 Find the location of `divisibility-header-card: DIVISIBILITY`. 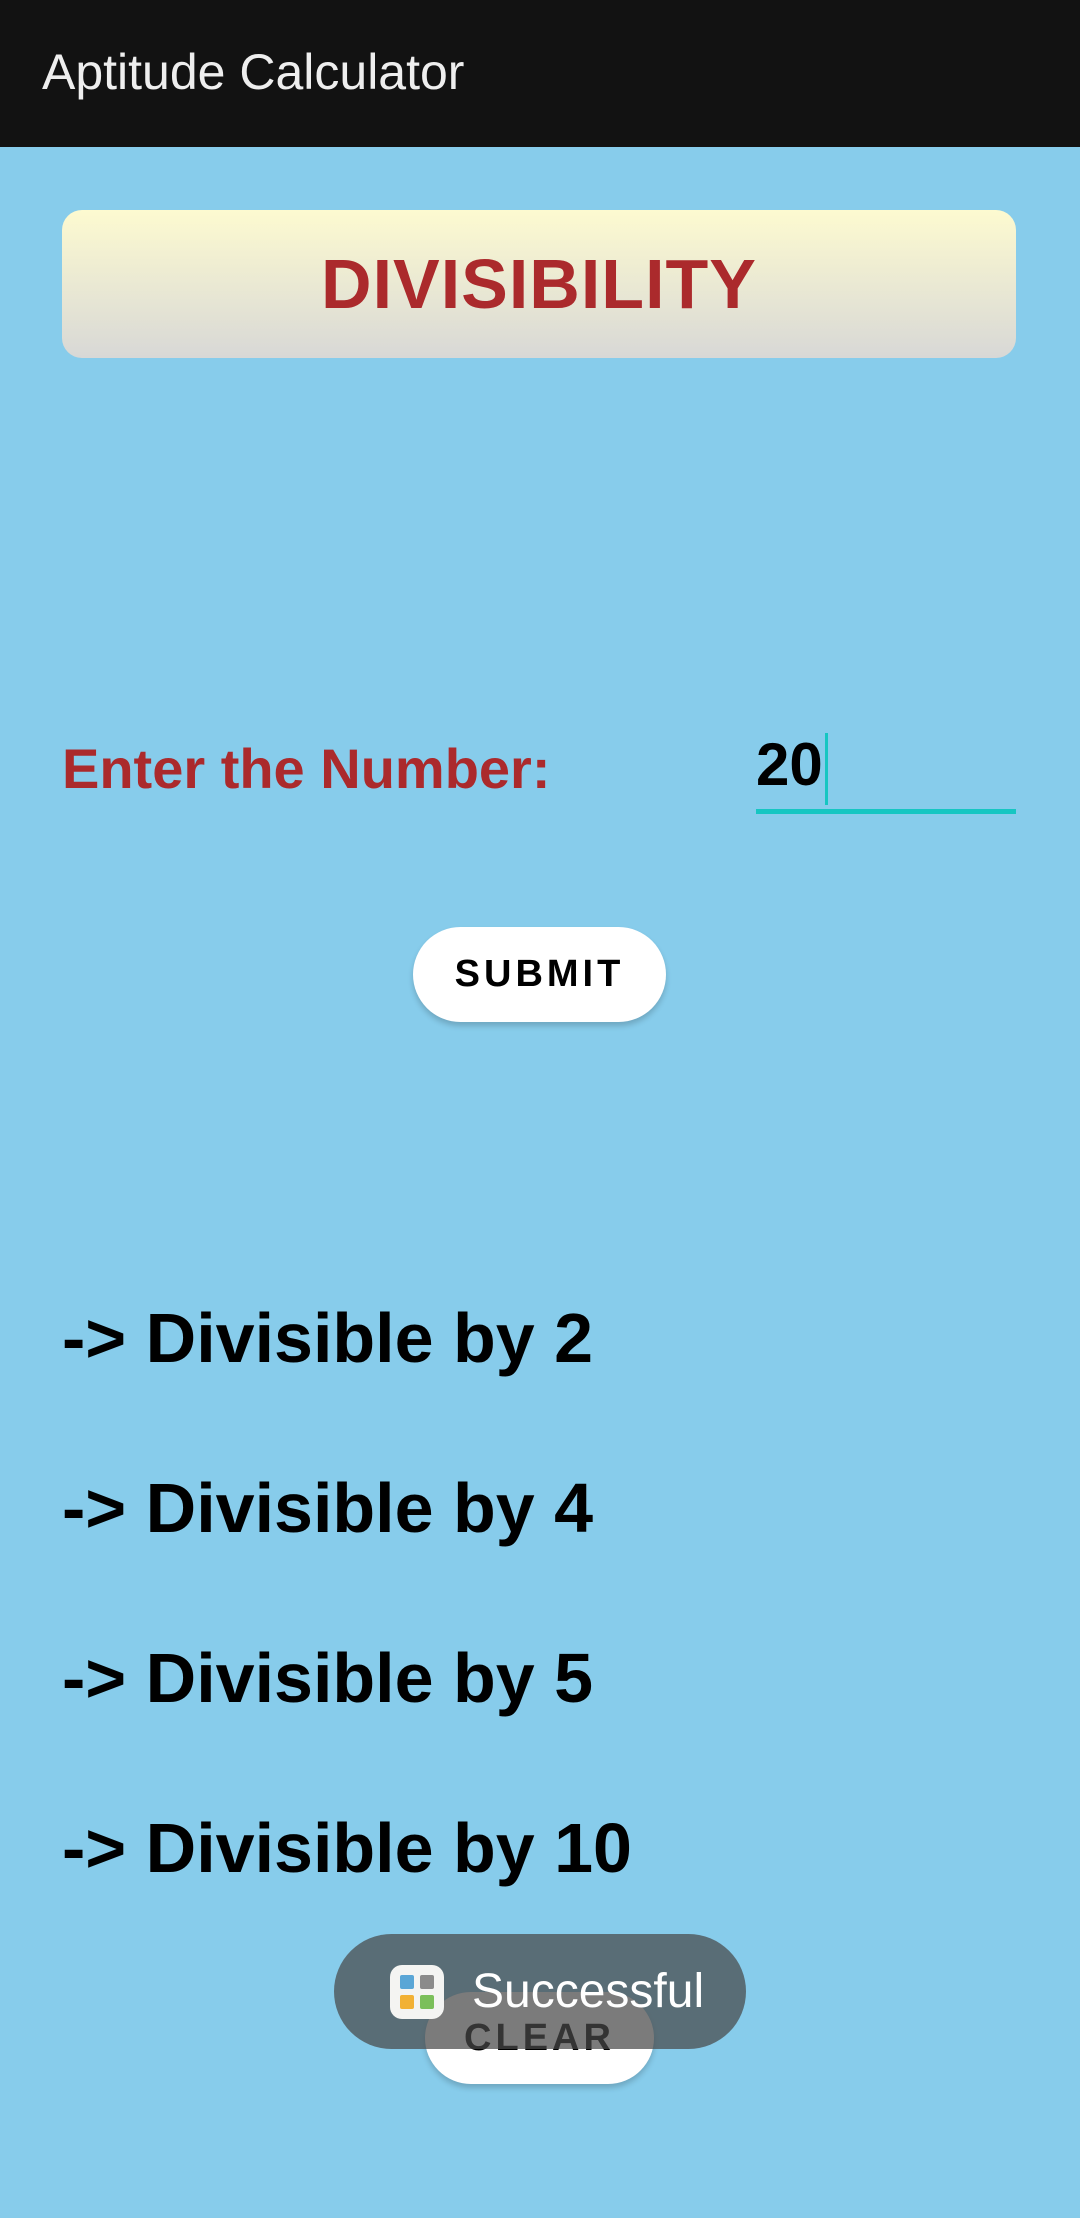

divisibility-header-card: DIVISIBILITY is located at coordinates (539, 284).